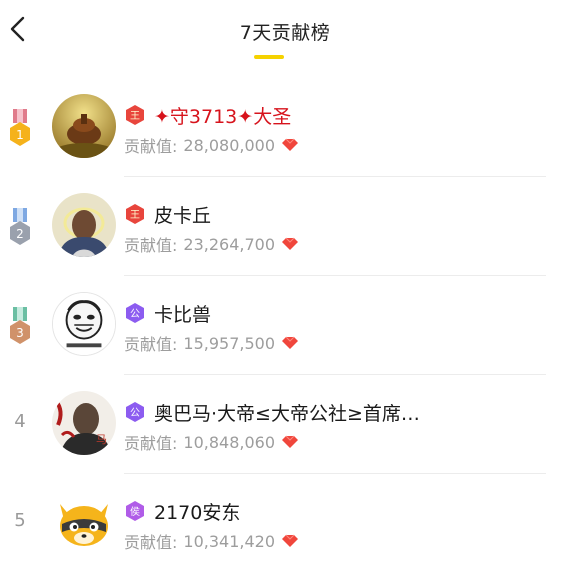 This screenshot has height=574, width=570. I want to click on rank-number: 4, so click(20, 421).